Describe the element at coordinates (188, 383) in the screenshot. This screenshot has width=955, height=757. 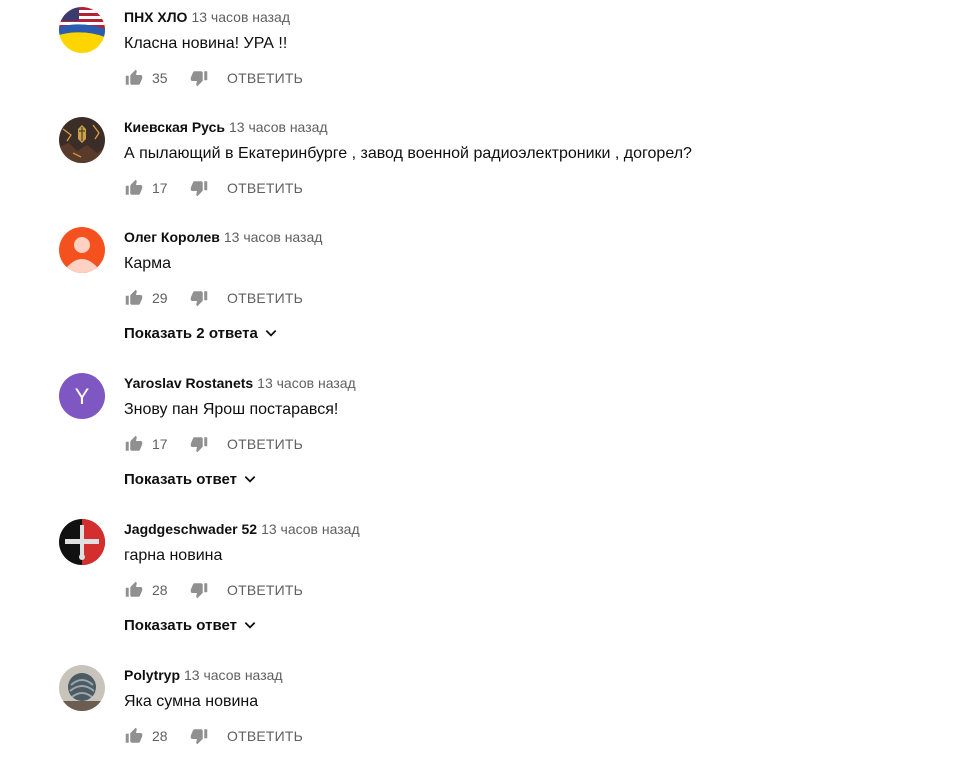
I see `author-name: Yaroslav Rostanets` at that location.